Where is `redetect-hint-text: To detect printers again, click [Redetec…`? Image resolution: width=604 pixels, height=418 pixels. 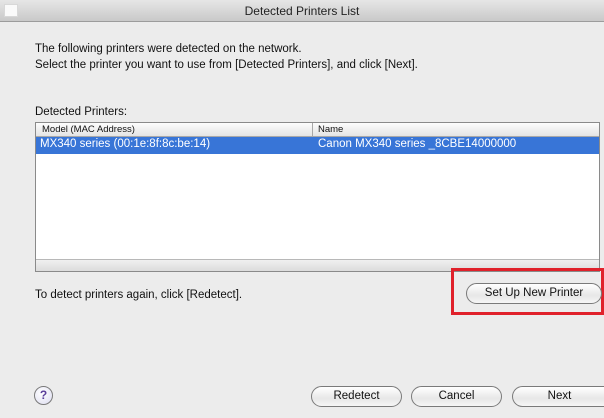 redetect-hint-text: To detect printers again, click [Redetec… is located at coordinates (139, 295).